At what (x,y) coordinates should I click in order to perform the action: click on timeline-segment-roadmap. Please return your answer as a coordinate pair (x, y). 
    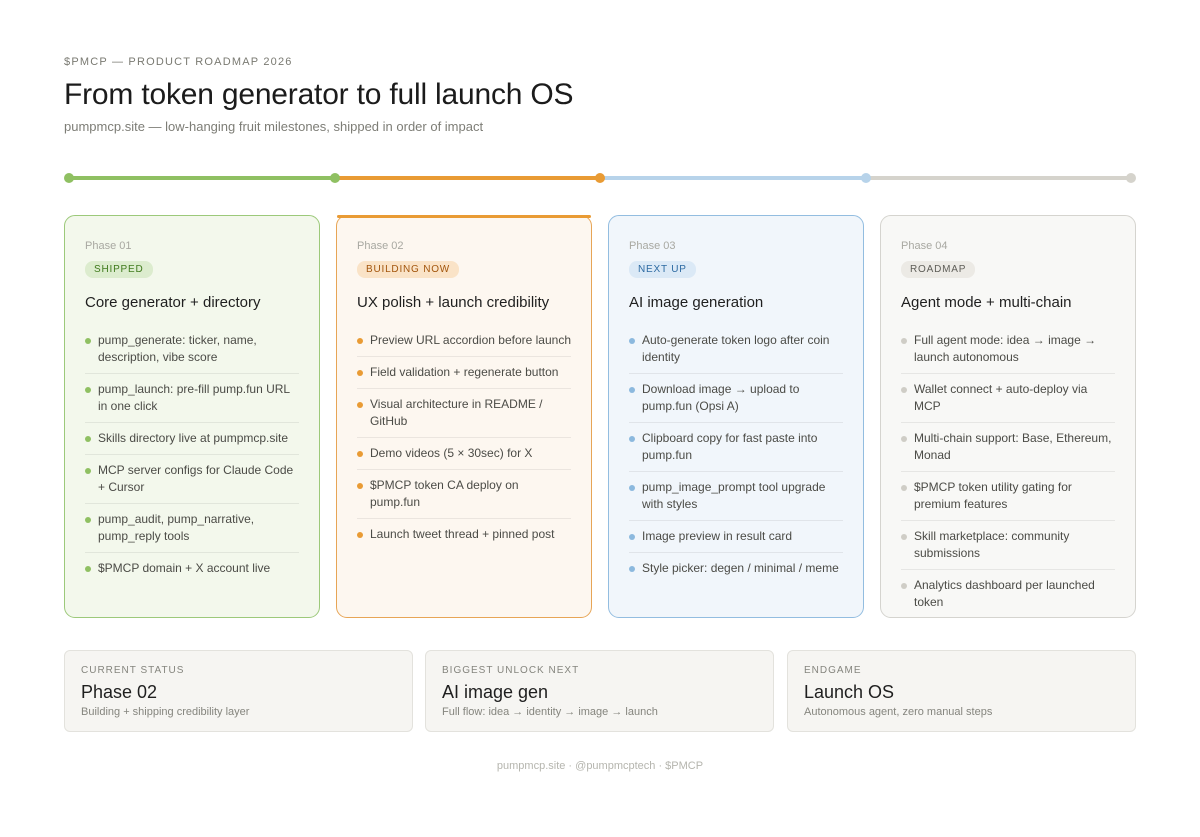
    Looking at the image, I should click on (998, 178).